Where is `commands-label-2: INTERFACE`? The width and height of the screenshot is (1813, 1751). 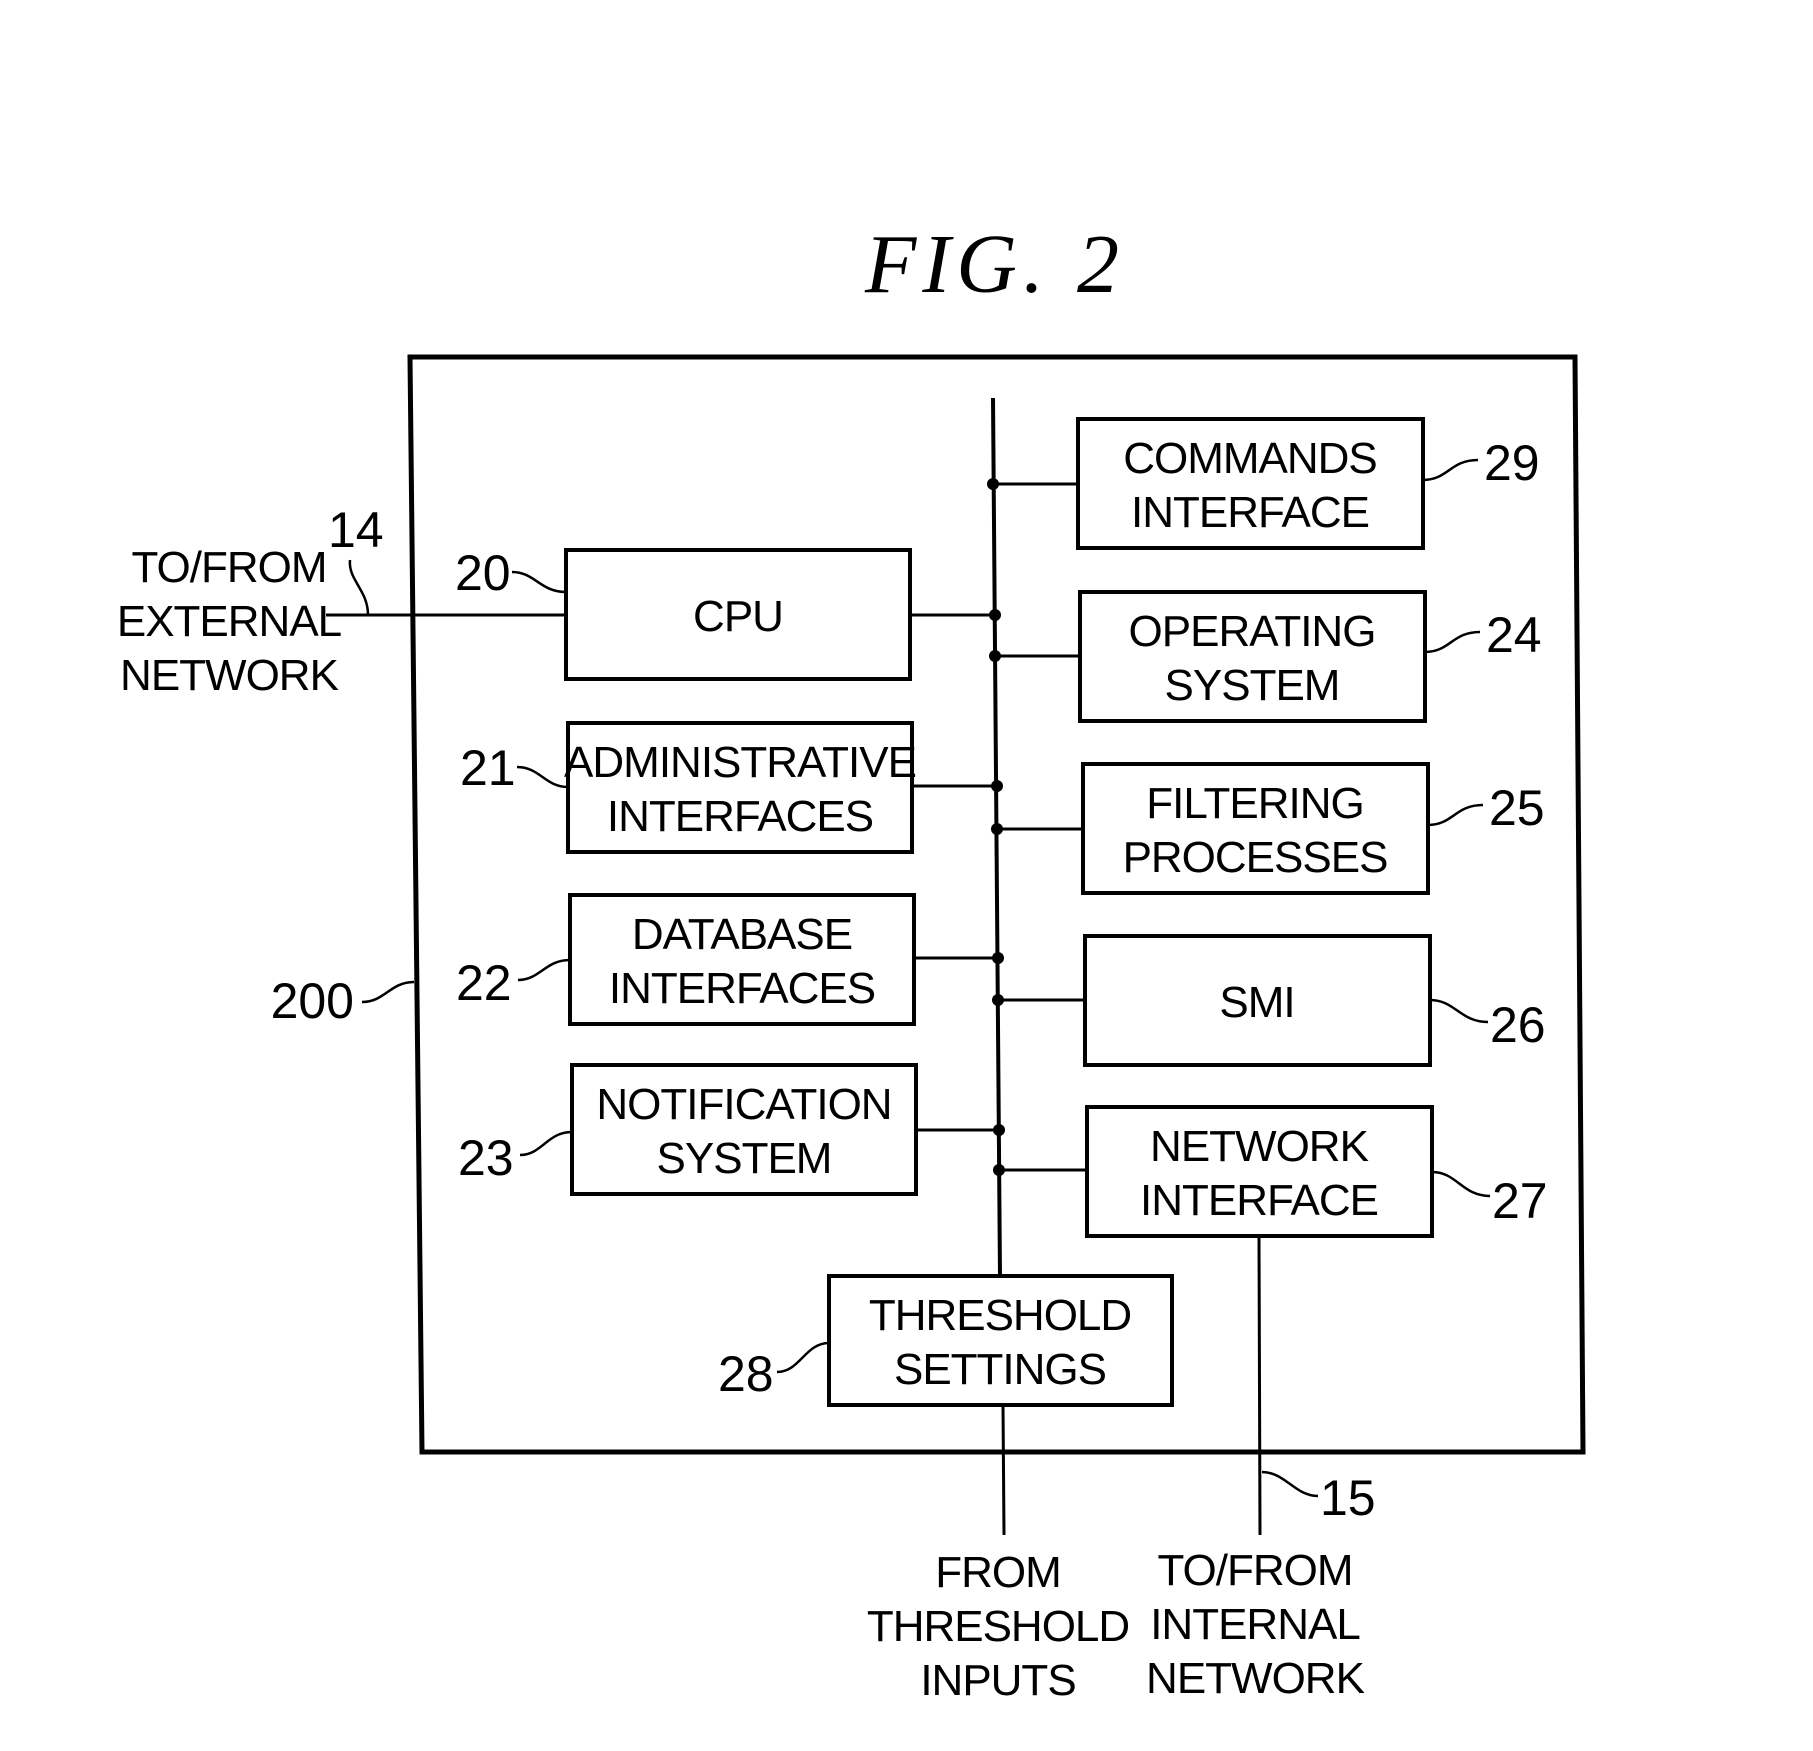 commands-label-2: INTERFACE is located at coordinates (1250, 512).